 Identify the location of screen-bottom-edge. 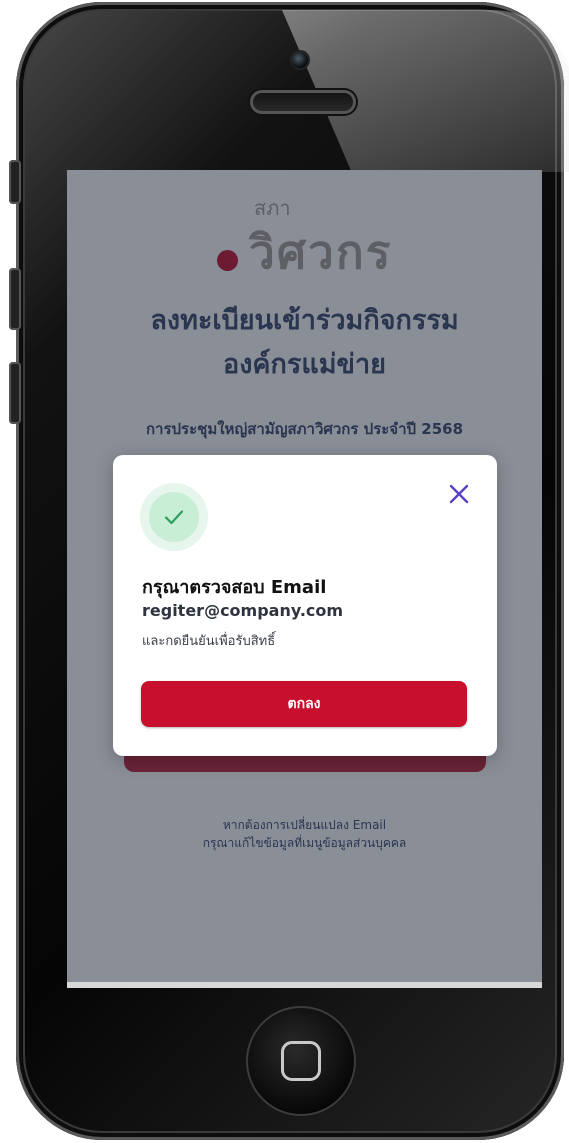
(304, 985).